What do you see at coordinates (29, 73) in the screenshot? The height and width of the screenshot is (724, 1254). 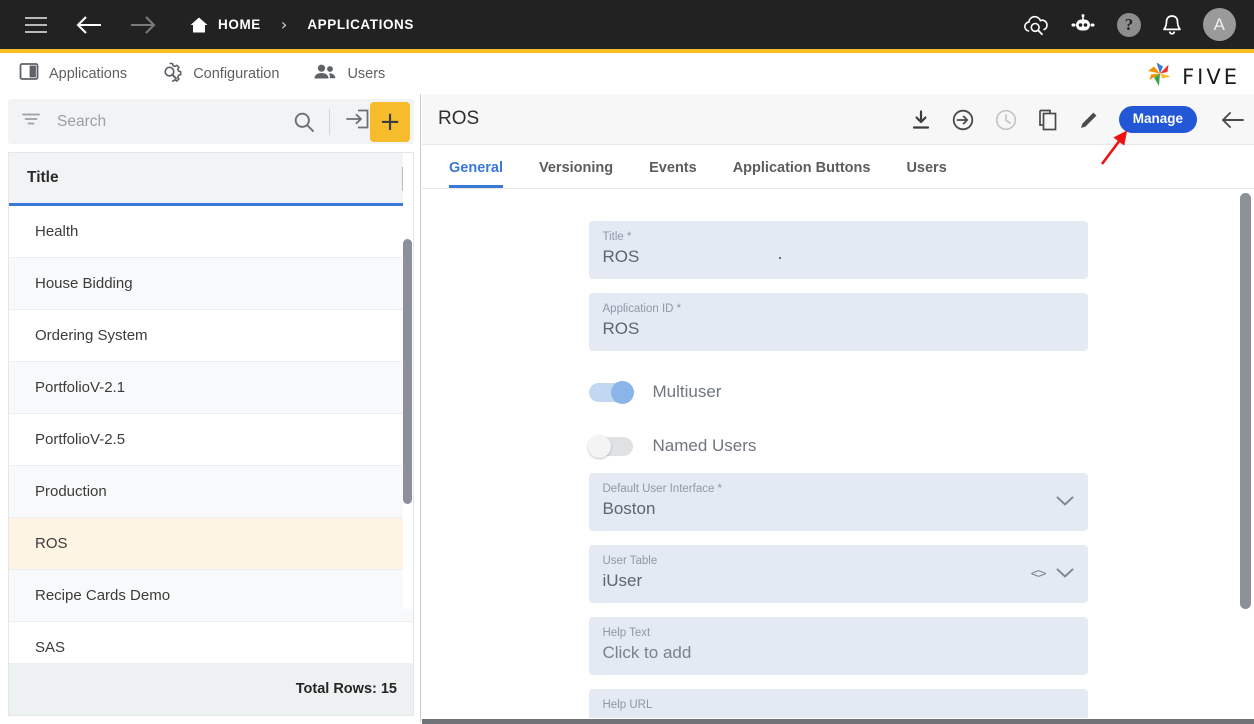 I see `panel-layout-icon` at bounding box center [29, 73].